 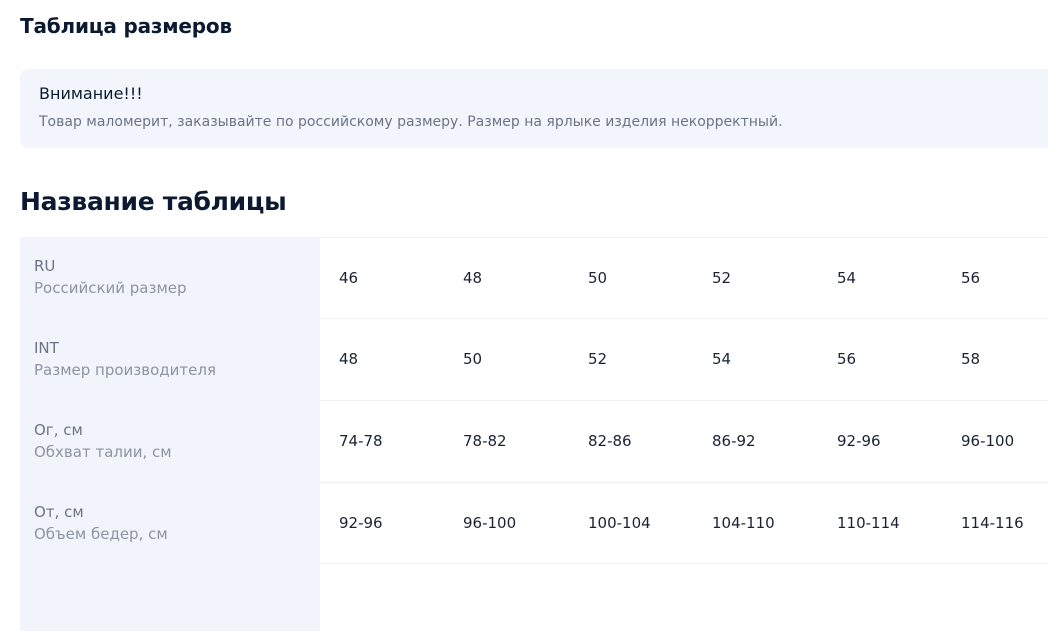 I want to click on table-cell: 110-114, so click(x=868, y=523).